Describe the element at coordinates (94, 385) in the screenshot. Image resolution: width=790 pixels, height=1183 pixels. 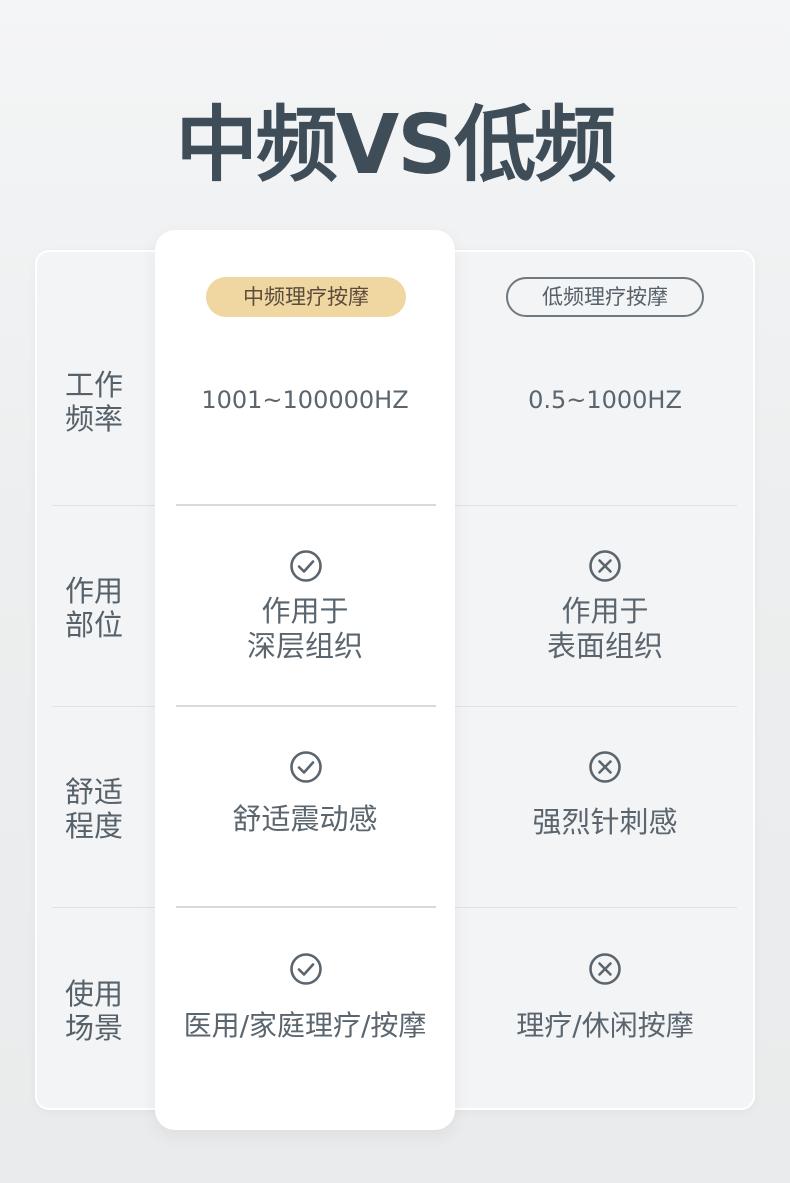
I see `label-line: 工作` at that location.